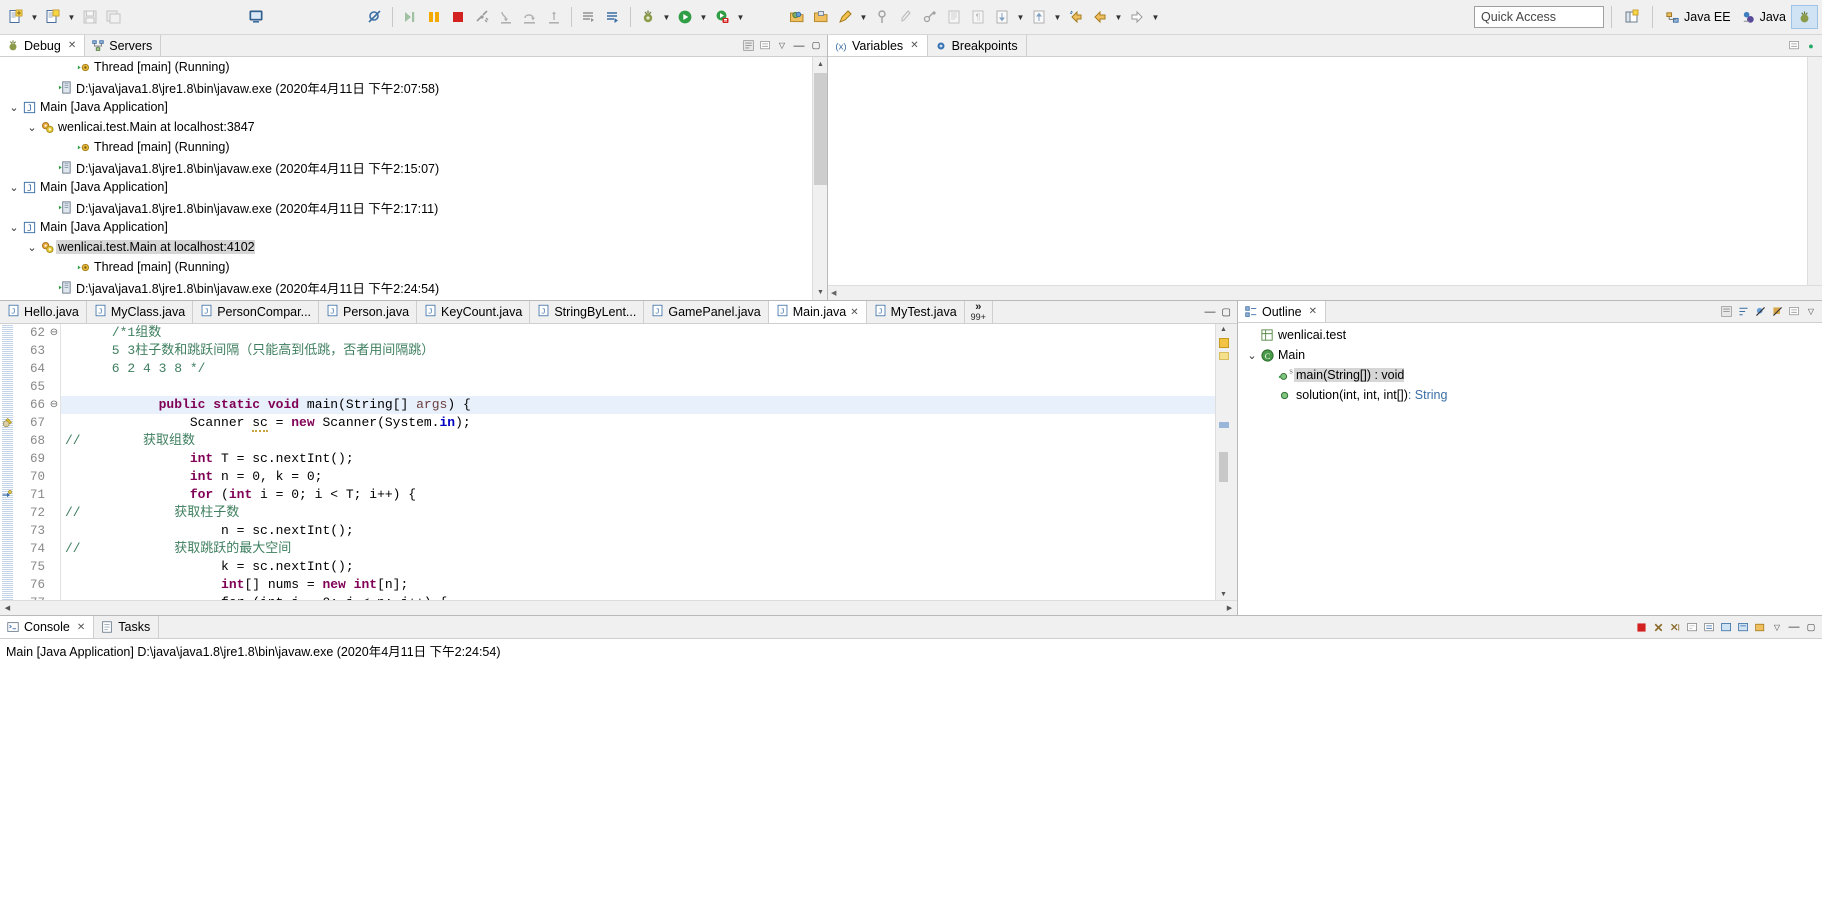 The image size is (1822, 918). What do you see at coordinates (1794, 46) in the screenshot?
I see `variables-menu-icon` at bounding box center [1794, 46].